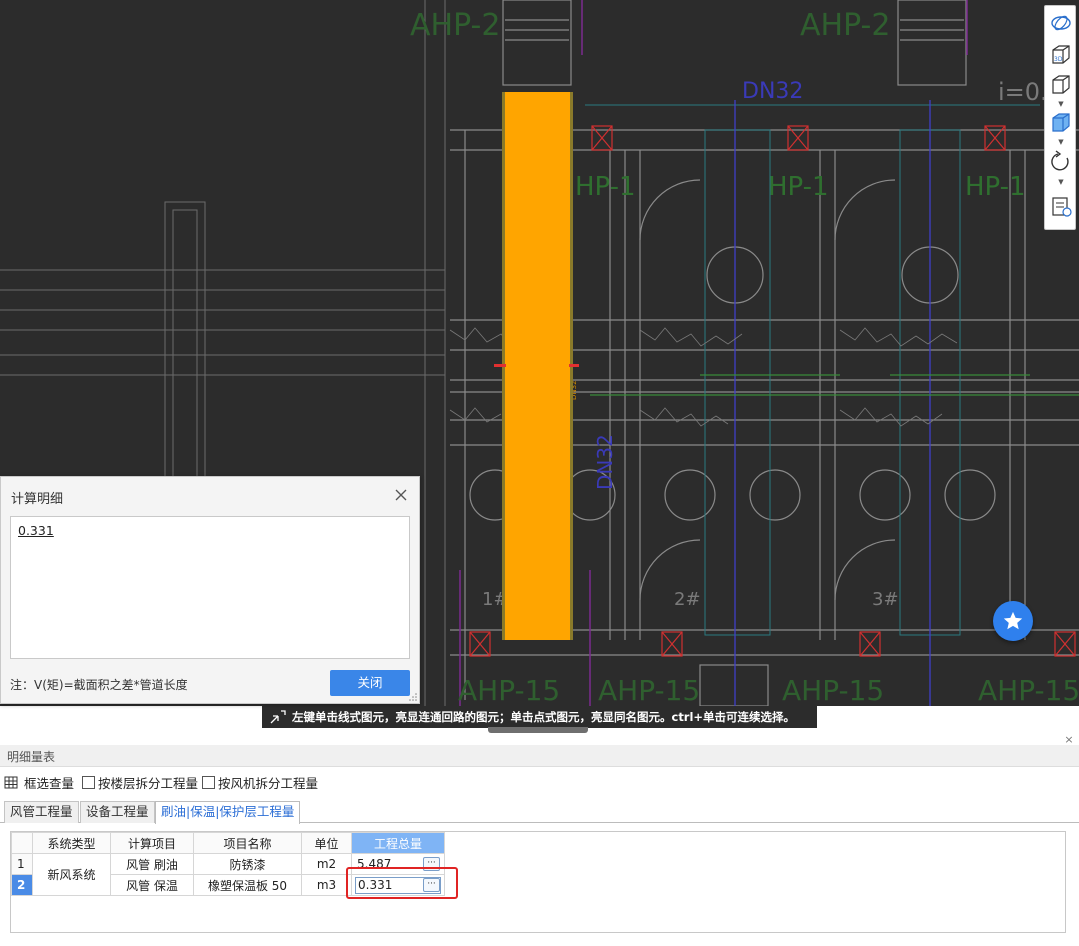  What do you see at coordinates (413, 697) in the screenshot?
I see `resize-grip-icon` at bounding box center [413, 697].